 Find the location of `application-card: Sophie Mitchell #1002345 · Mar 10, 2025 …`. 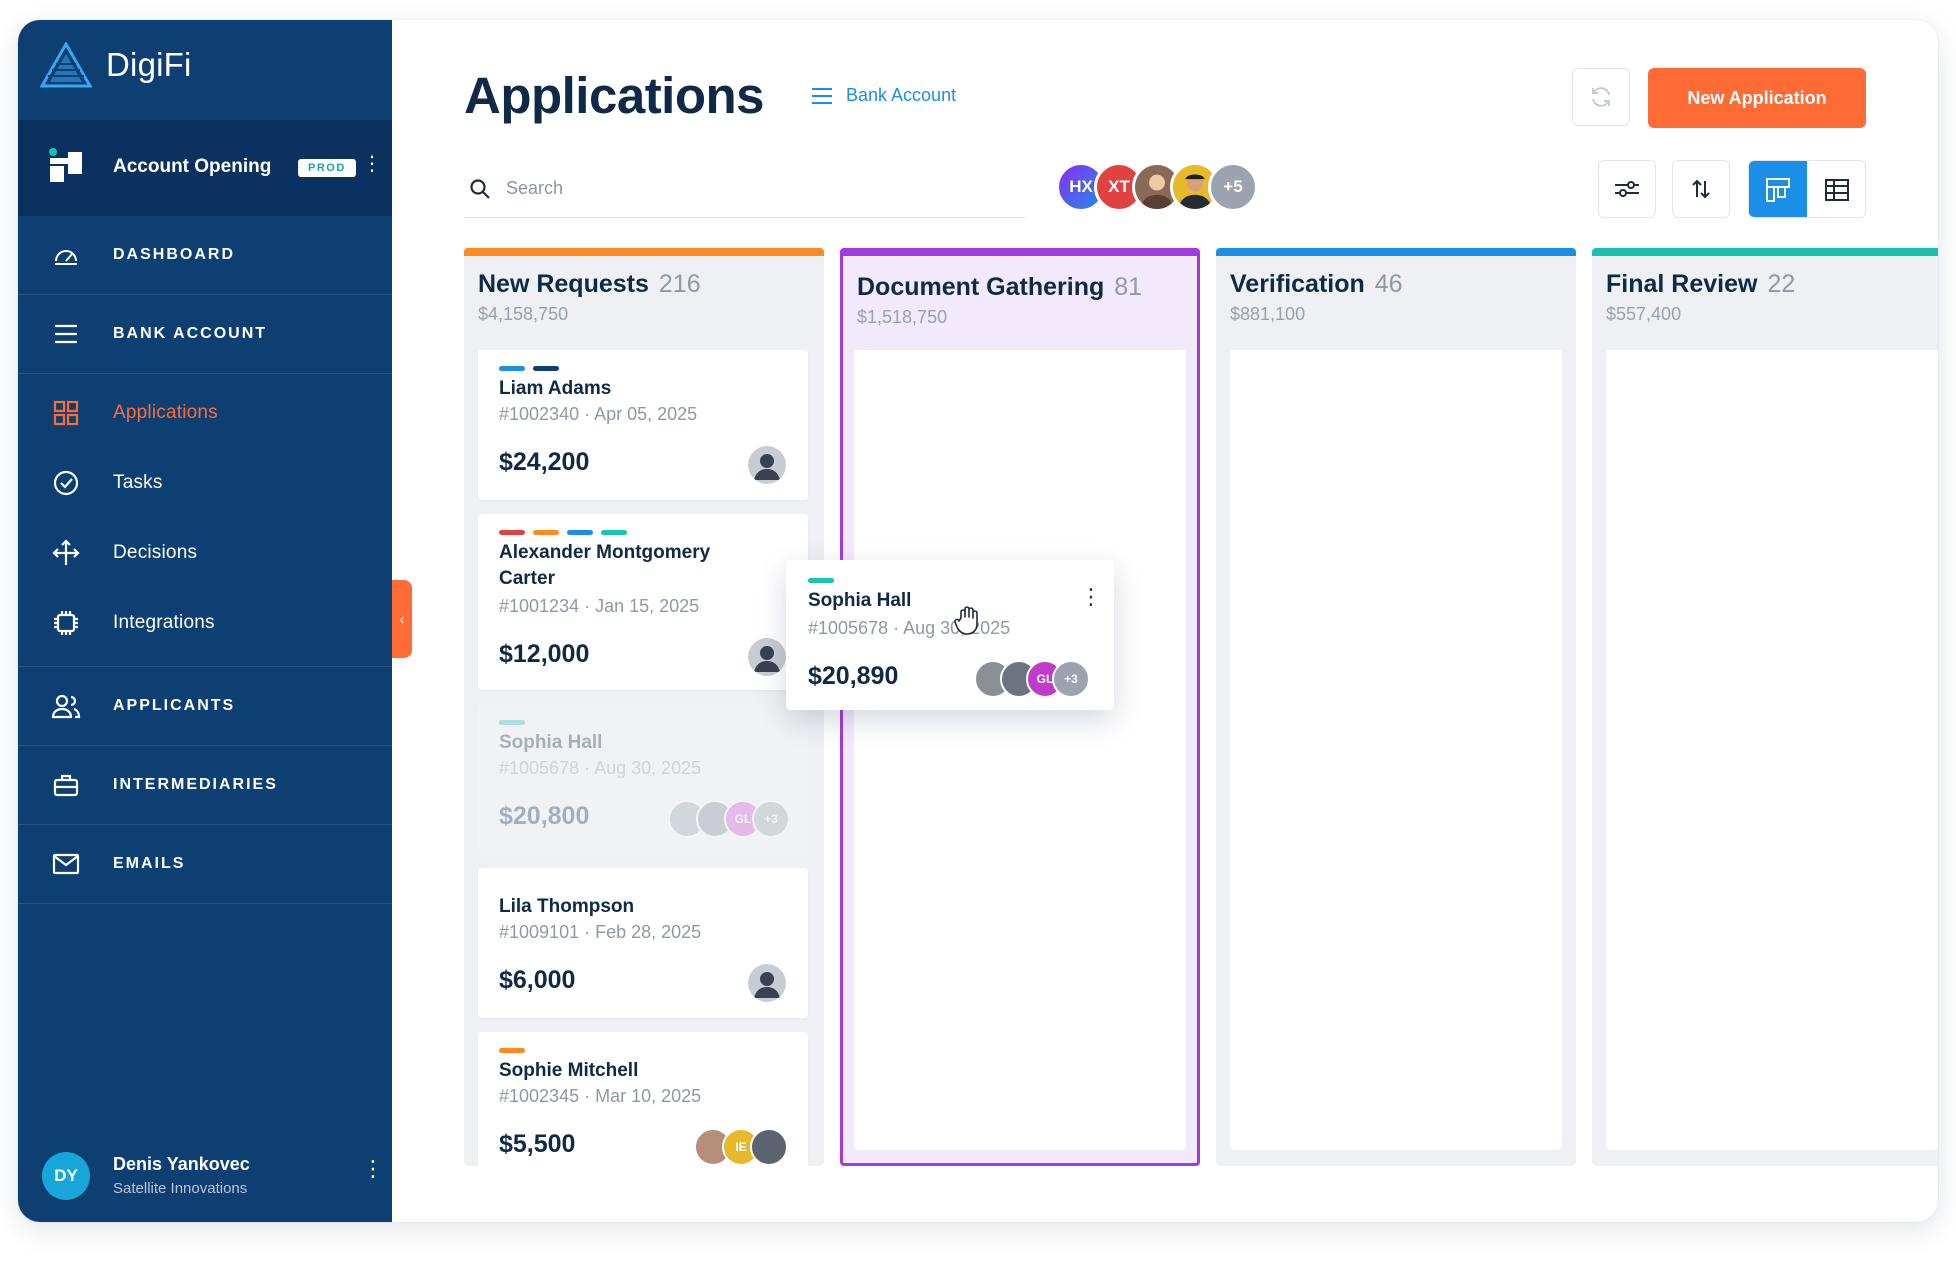

application-card: Sophie Mitchell #1002345 · Mar 10, 2025 … is located at coordinates (643, 1099).